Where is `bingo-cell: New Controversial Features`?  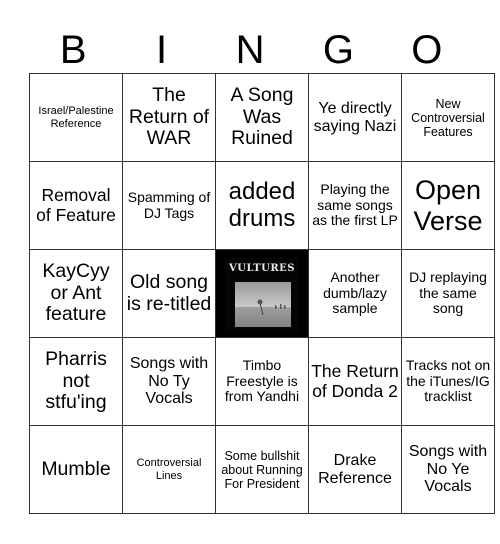 bingo-cell: New Controversial Features is located at coordinates (448, 117).